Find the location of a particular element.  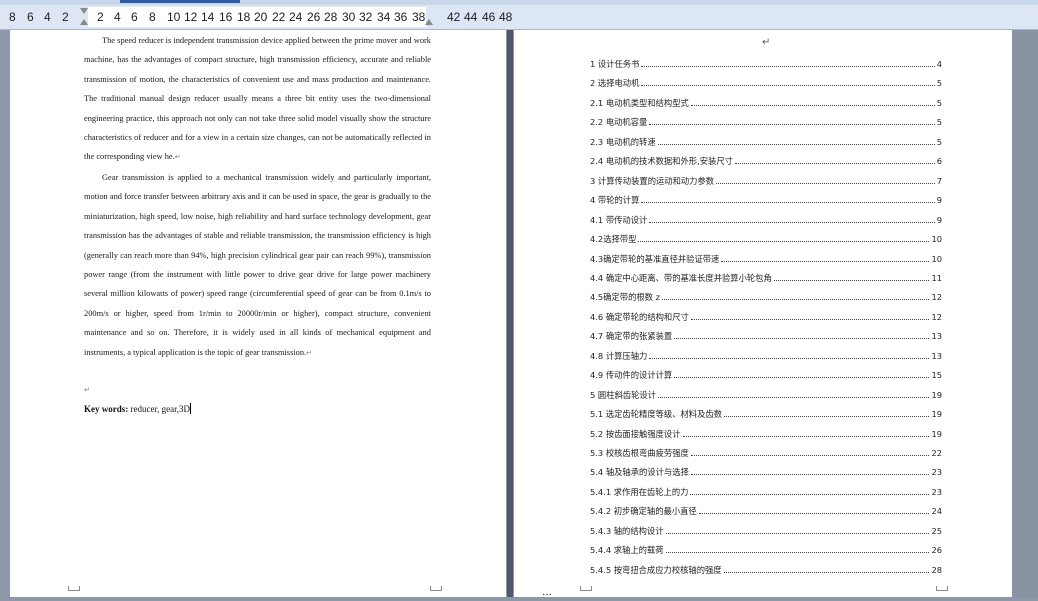

toc-entry-title: 5.4.2 初步确定轴的最小直径 is located at coordinates (643, 511).